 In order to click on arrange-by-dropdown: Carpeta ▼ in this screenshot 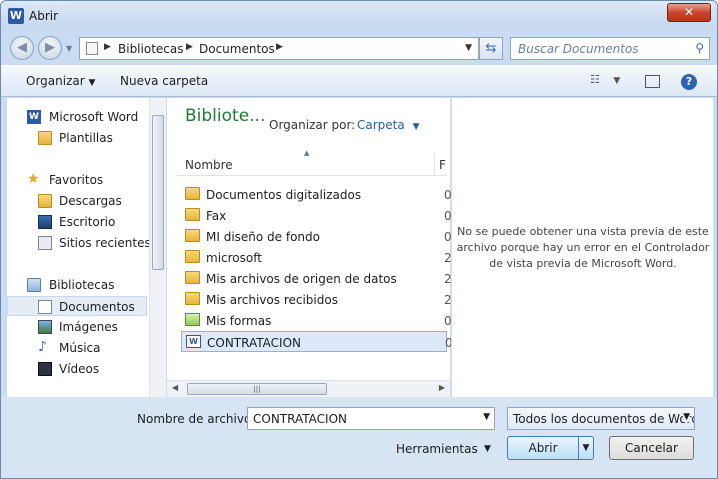, I will do `click(388, 125)`.